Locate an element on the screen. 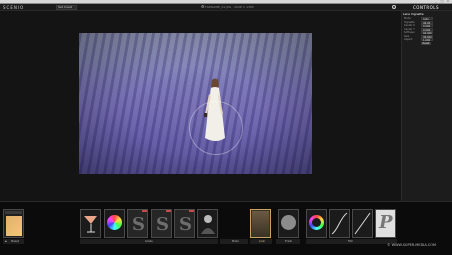 The image size is (452, 255). param-label: Aspect is located at coordinates (408, 39).